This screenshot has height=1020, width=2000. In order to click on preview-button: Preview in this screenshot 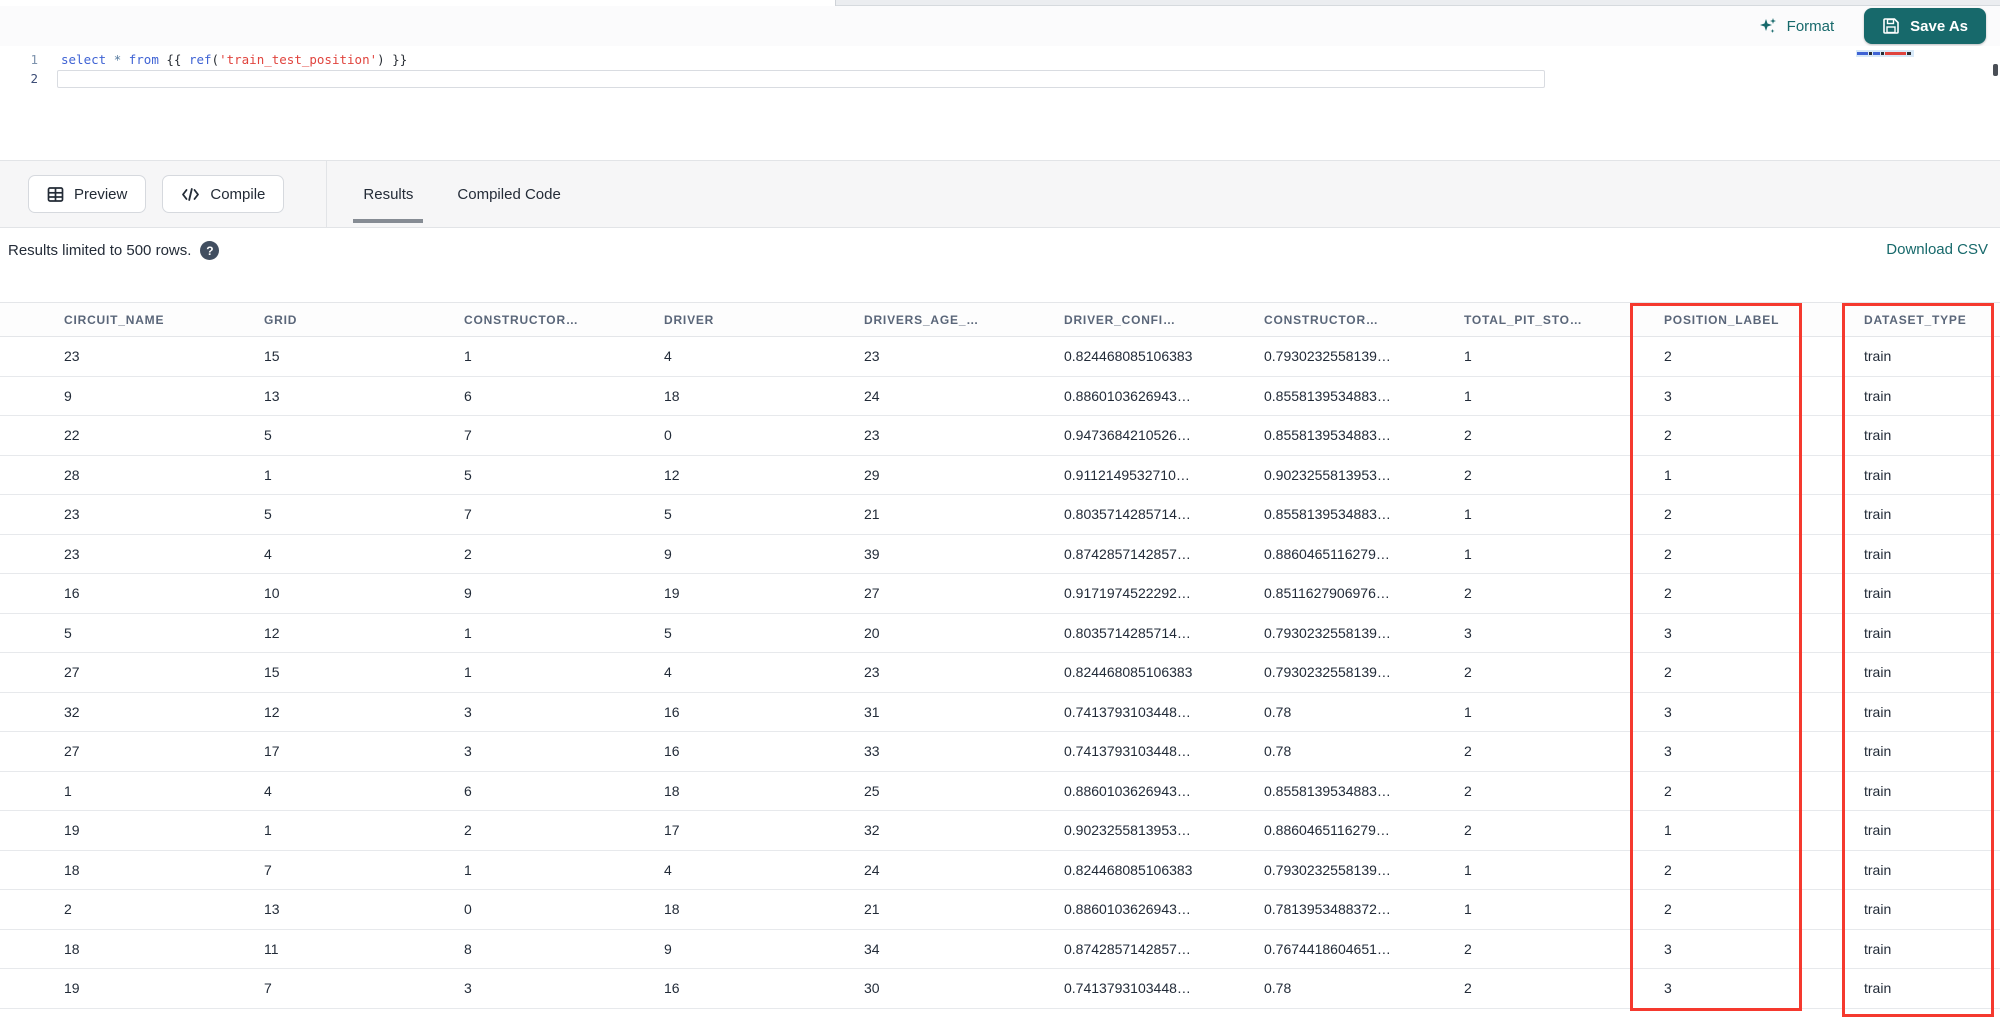, I will do `click(87, 194)`.